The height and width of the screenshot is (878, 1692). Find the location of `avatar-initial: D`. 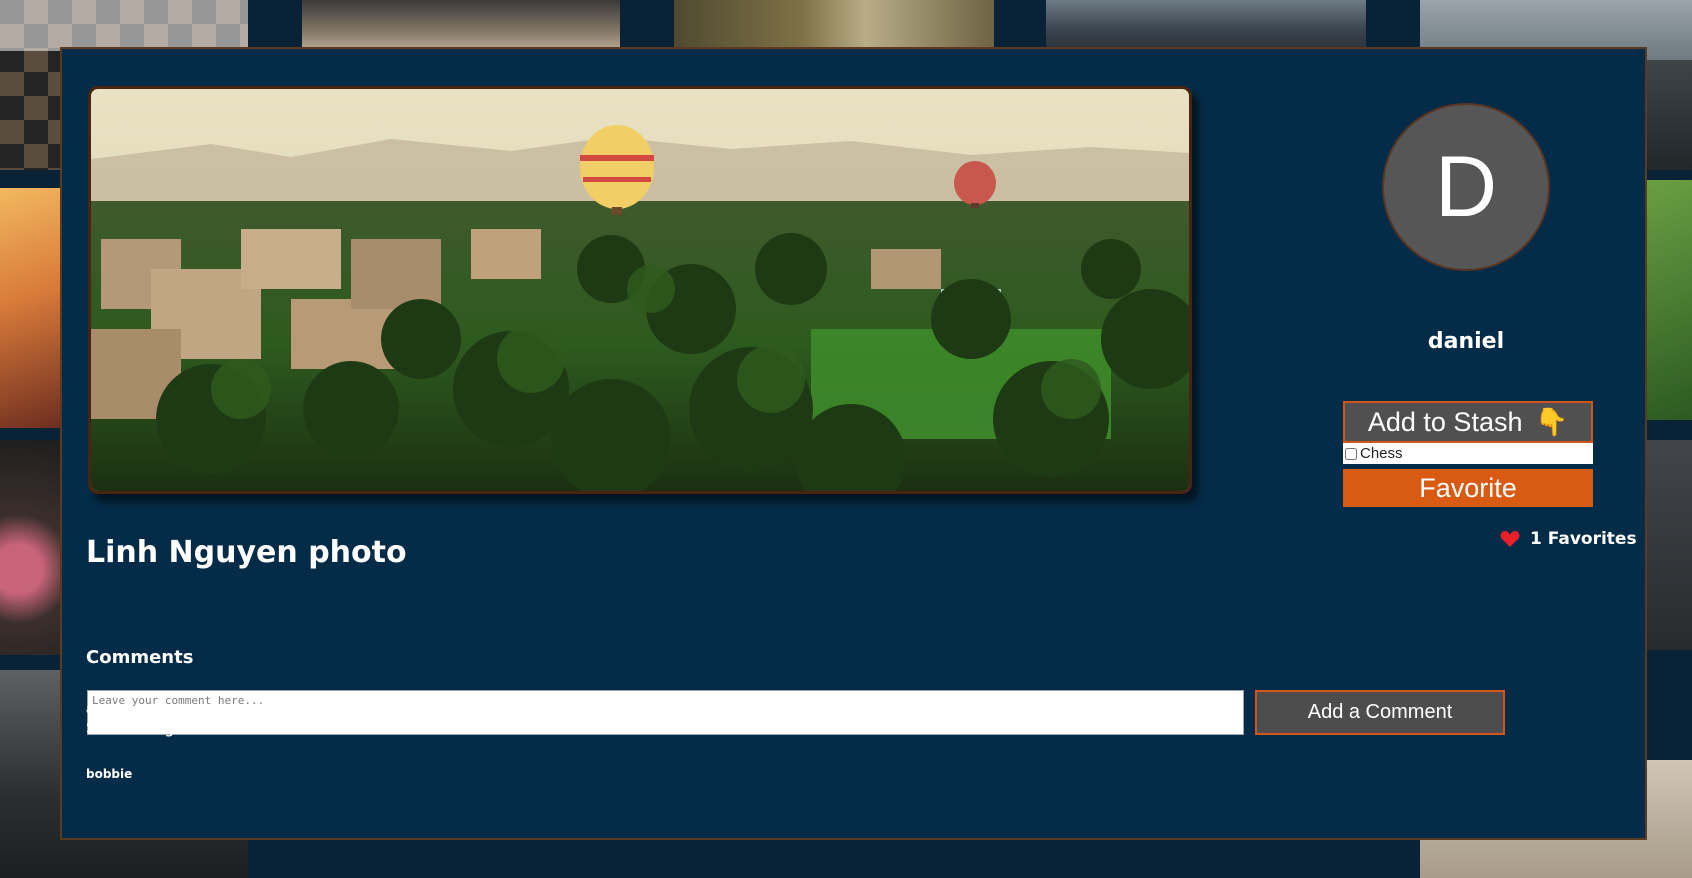

avatar-initial: D is located at coordinates (1466, 186).